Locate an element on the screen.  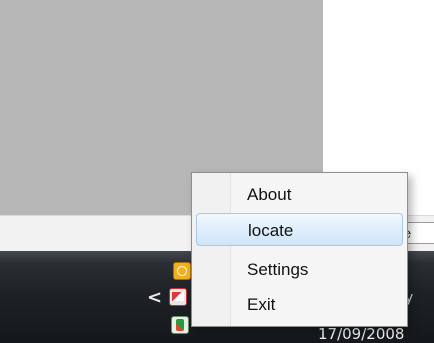
menu-item-exit: Exit is located at coordinates (299, 304).